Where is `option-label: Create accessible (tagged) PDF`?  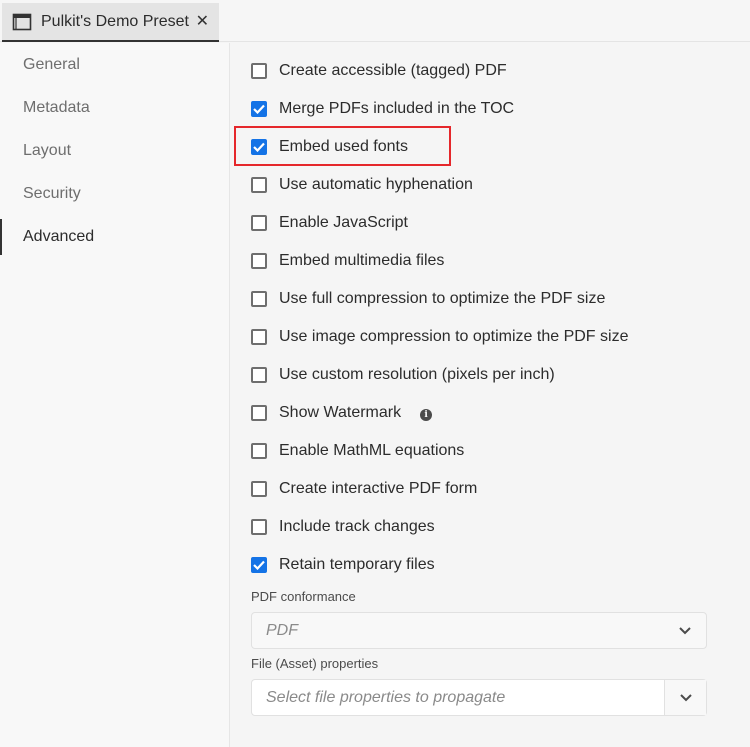
option-label: Create accessible (tagged) PDF is located at coordinates (393, 70).